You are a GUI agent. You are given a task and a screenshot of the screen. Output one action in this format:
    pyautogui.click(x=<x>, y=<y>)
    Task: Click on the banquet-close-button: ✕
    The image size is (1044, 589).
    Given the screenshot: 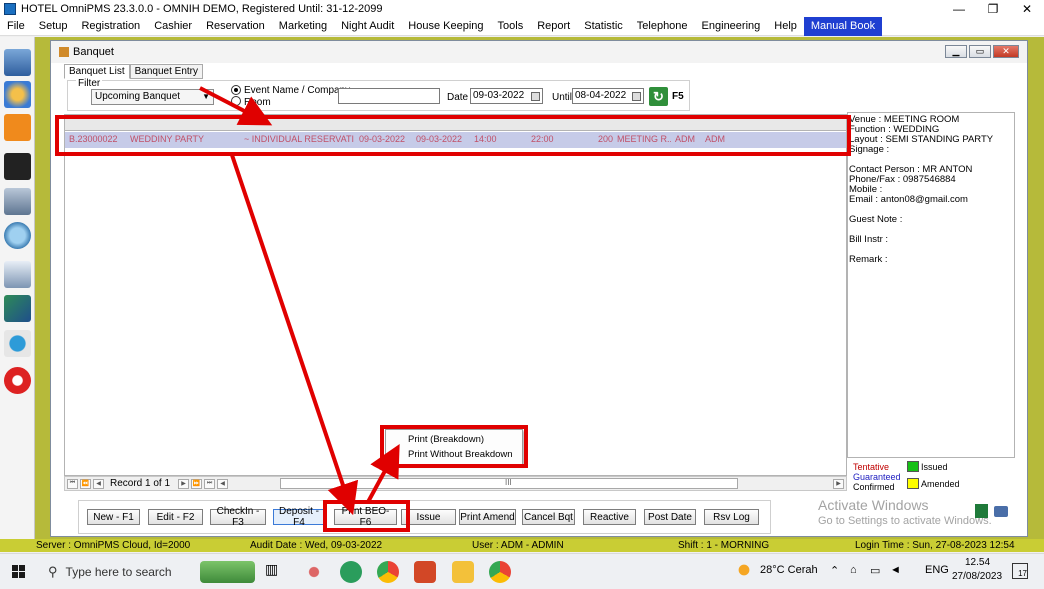 What is the action you would take?
    pyautogui.click(x=1006, y=51)
    